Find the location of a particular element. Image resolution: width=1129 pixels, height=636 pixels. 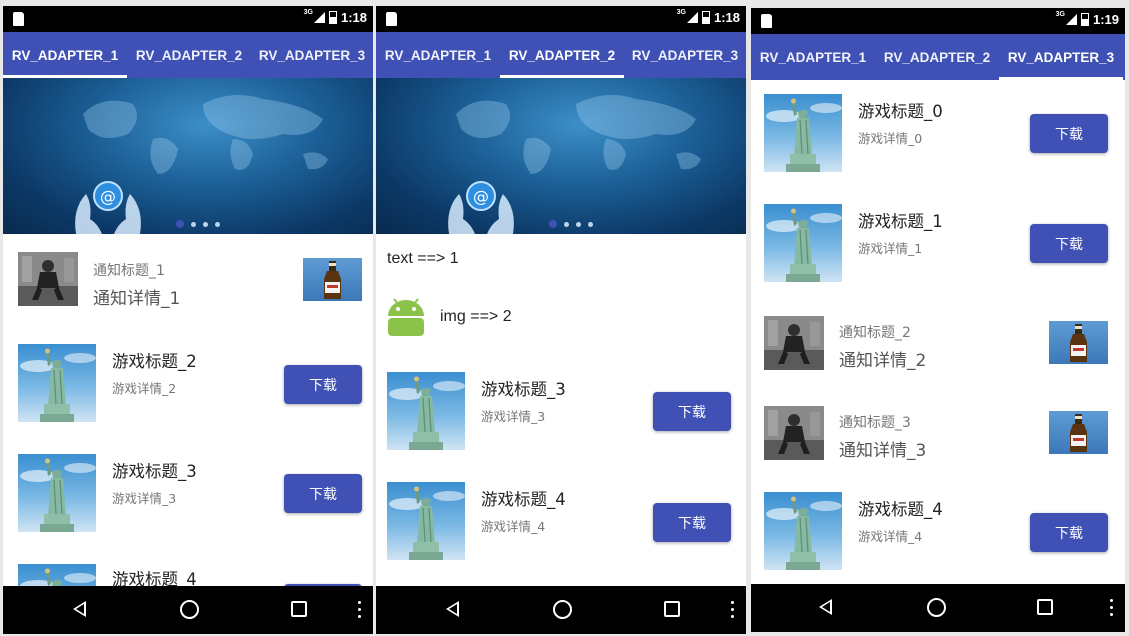

game-title: 游戏标题_4 is located at coordinates (900, 509).